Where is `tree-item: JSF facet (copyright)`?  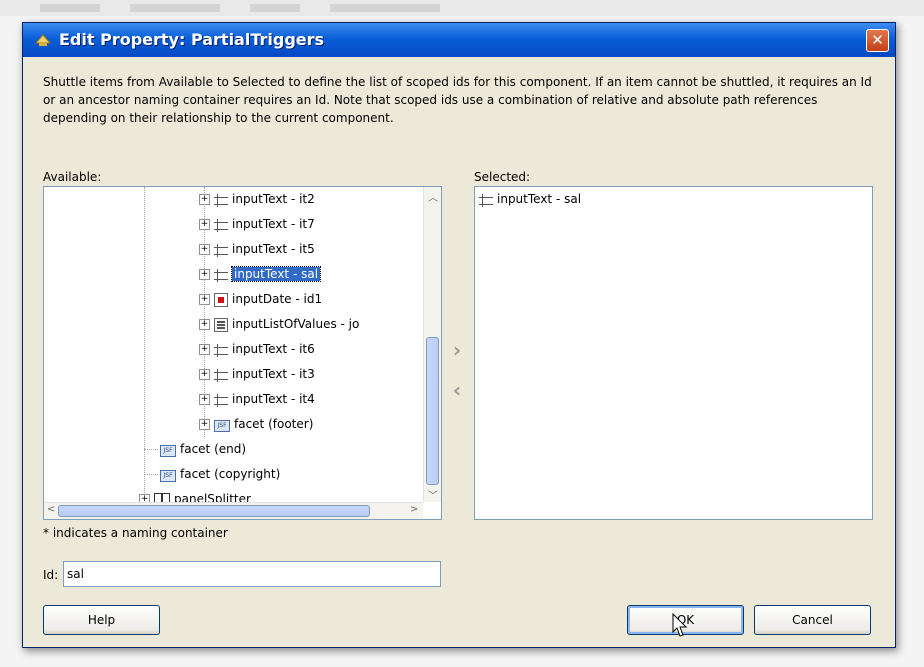 tree-item: JSF facet (copyright) is located at coordinates (220, 474).